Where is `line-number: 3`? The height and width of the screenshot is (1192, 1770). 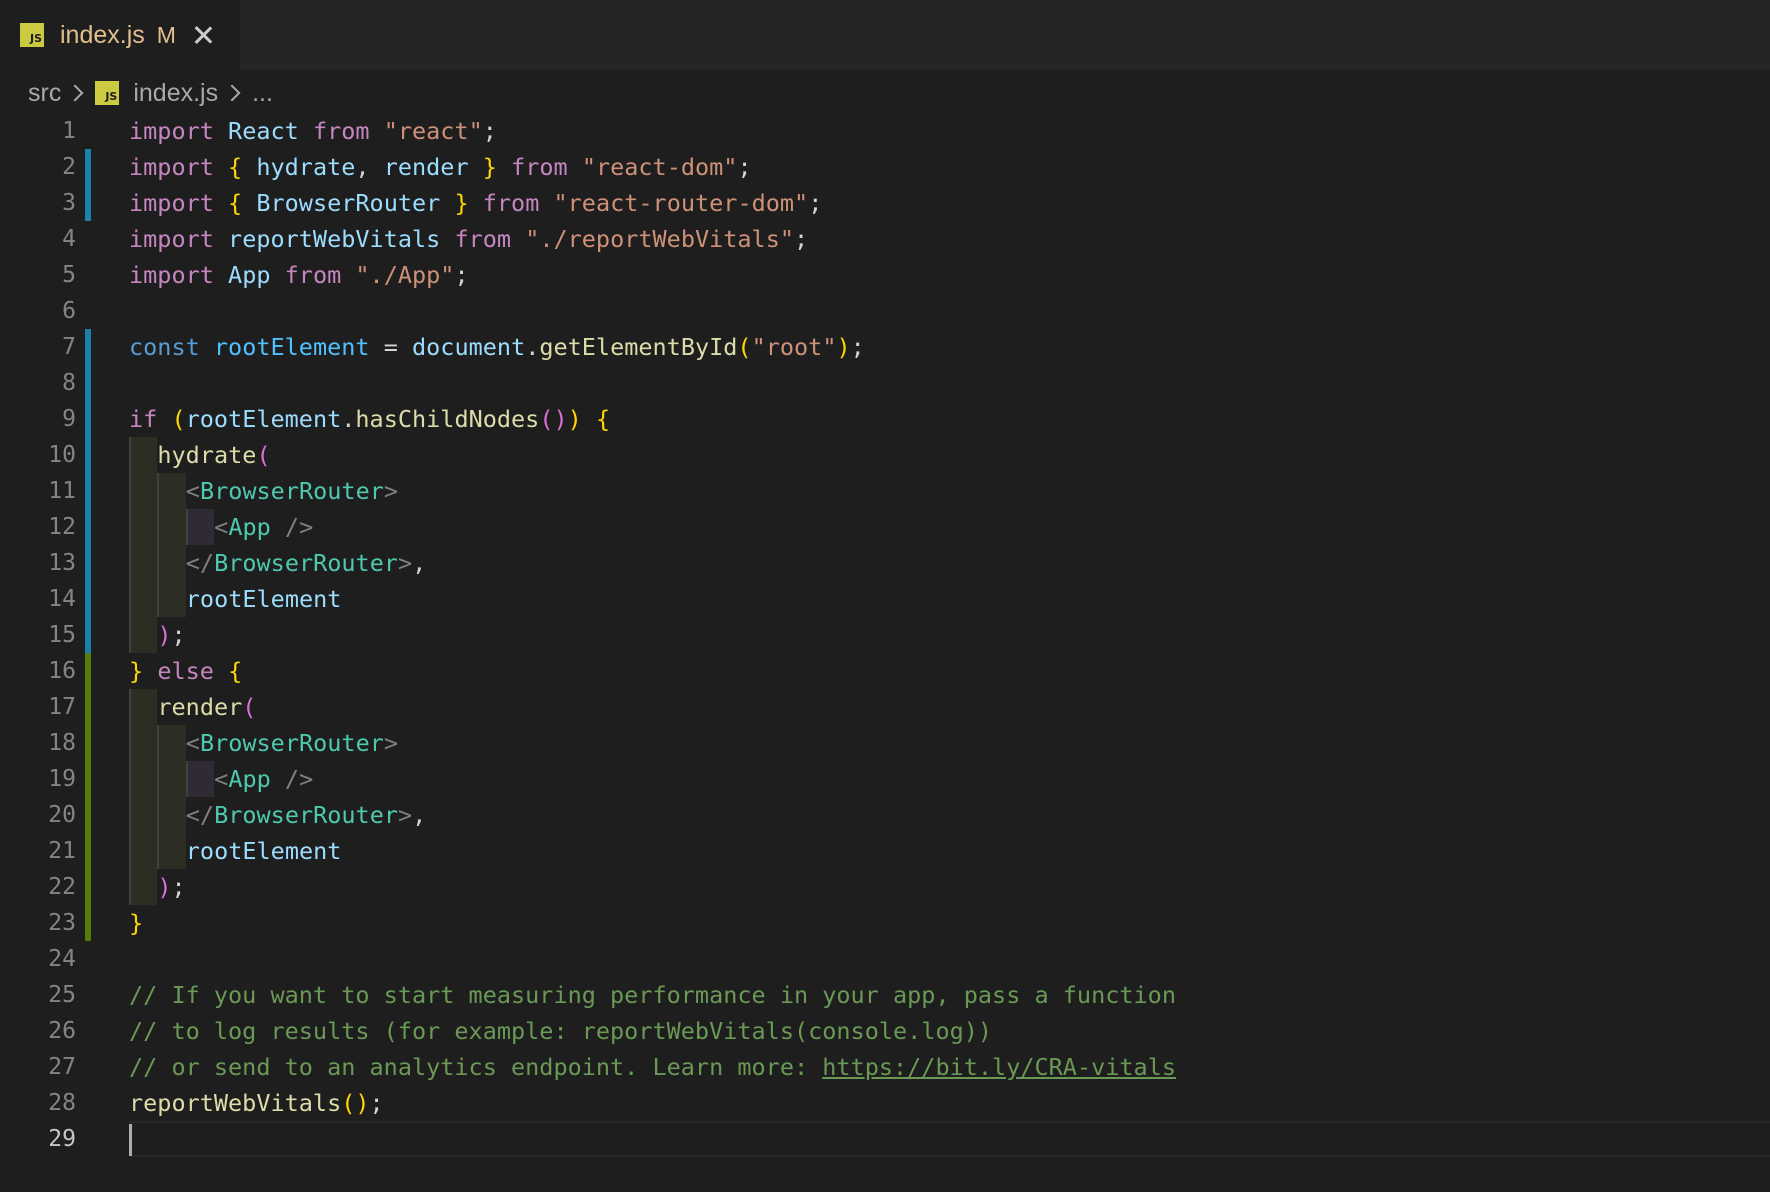 line-number: 3 is located at coordinates (69, 203).